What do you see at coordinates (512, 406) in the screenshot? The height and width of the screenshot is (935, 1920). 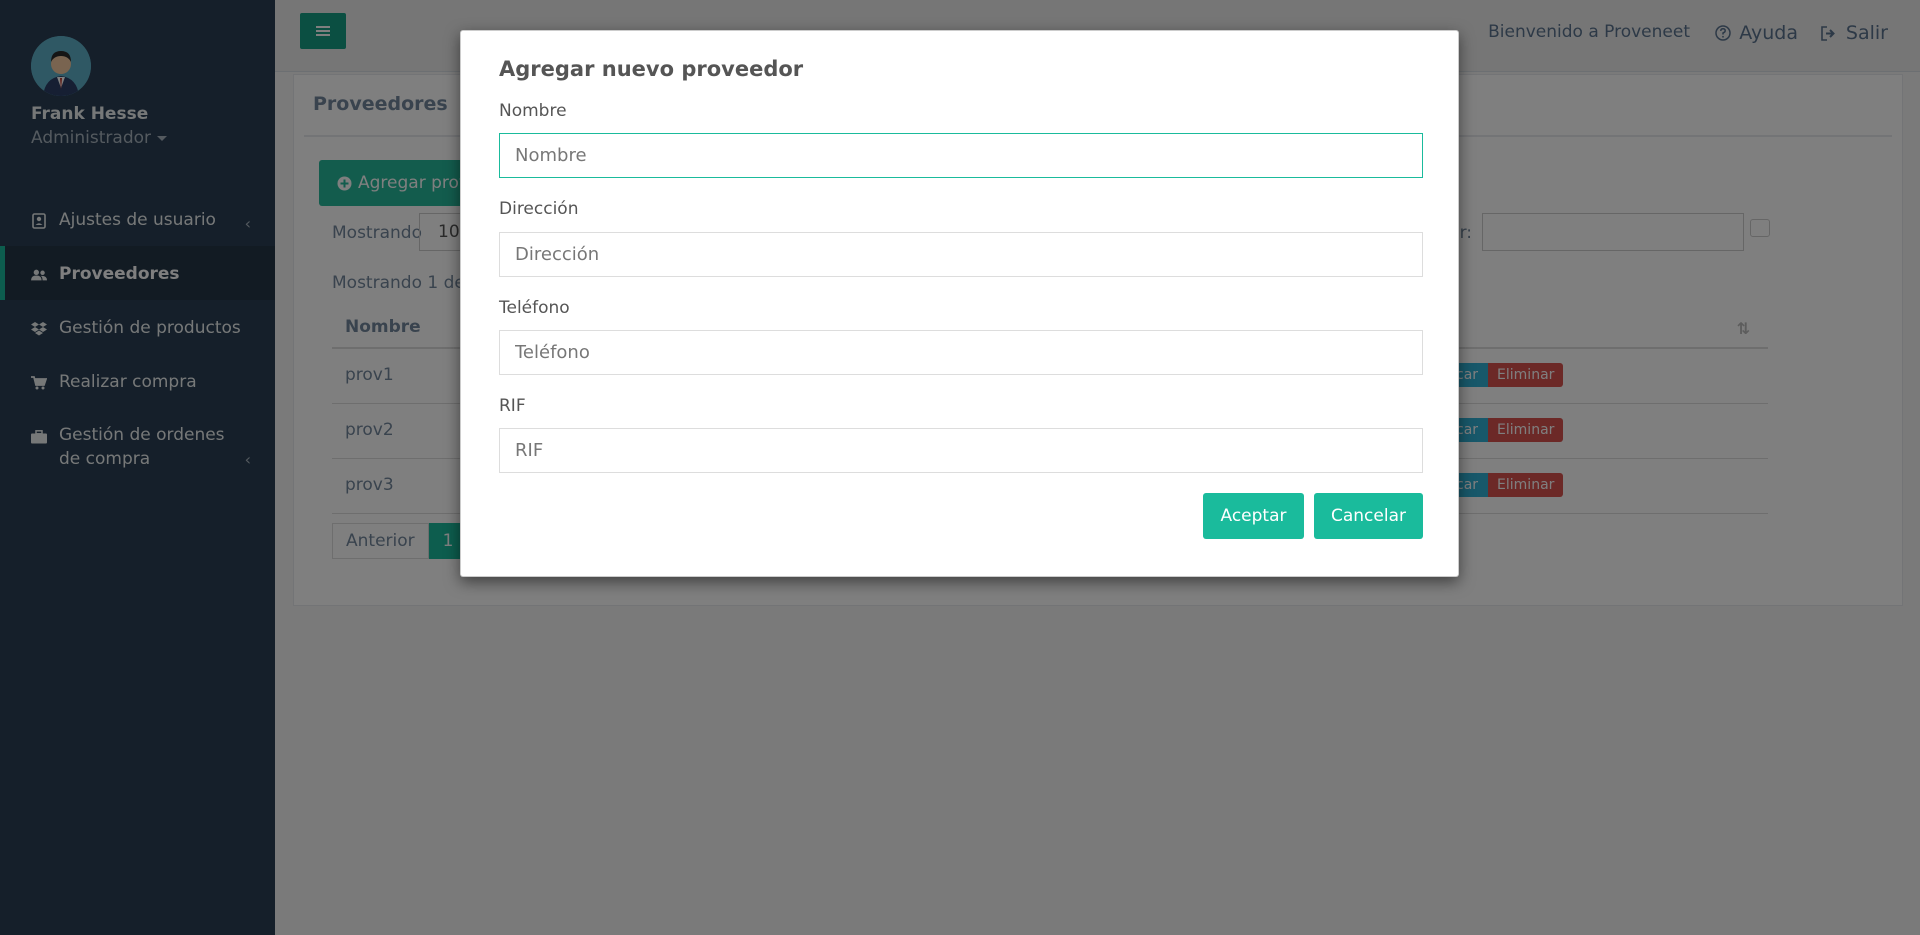 I see `rif-label: RIF` at bounding box center [512, 406].